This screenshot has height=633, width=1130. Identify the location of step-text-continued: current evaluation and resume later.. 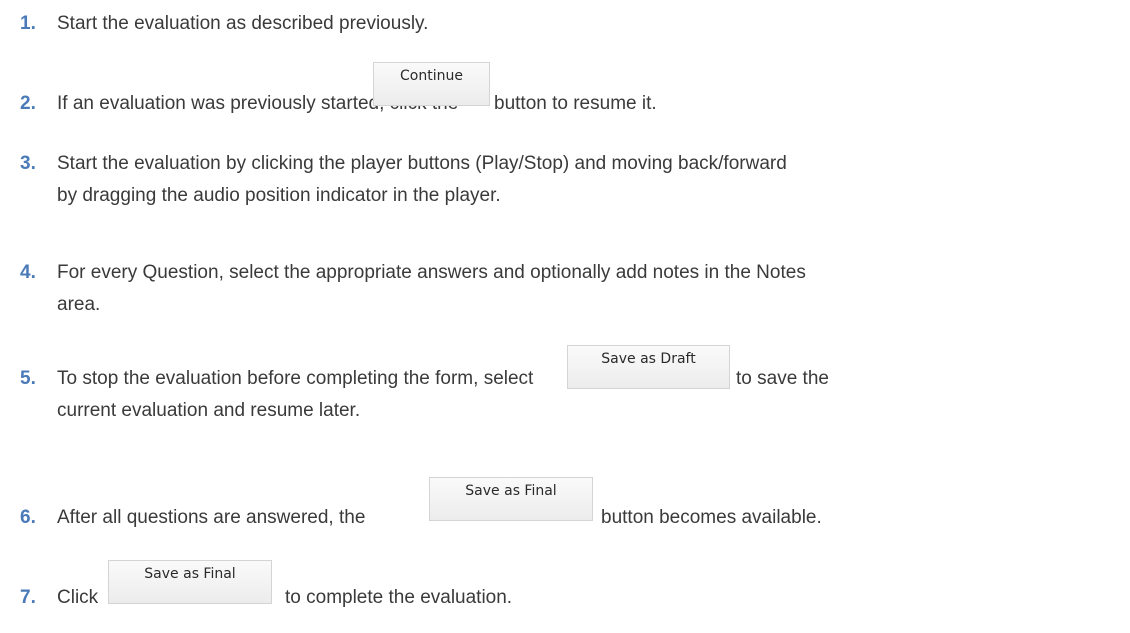
(209, 410).